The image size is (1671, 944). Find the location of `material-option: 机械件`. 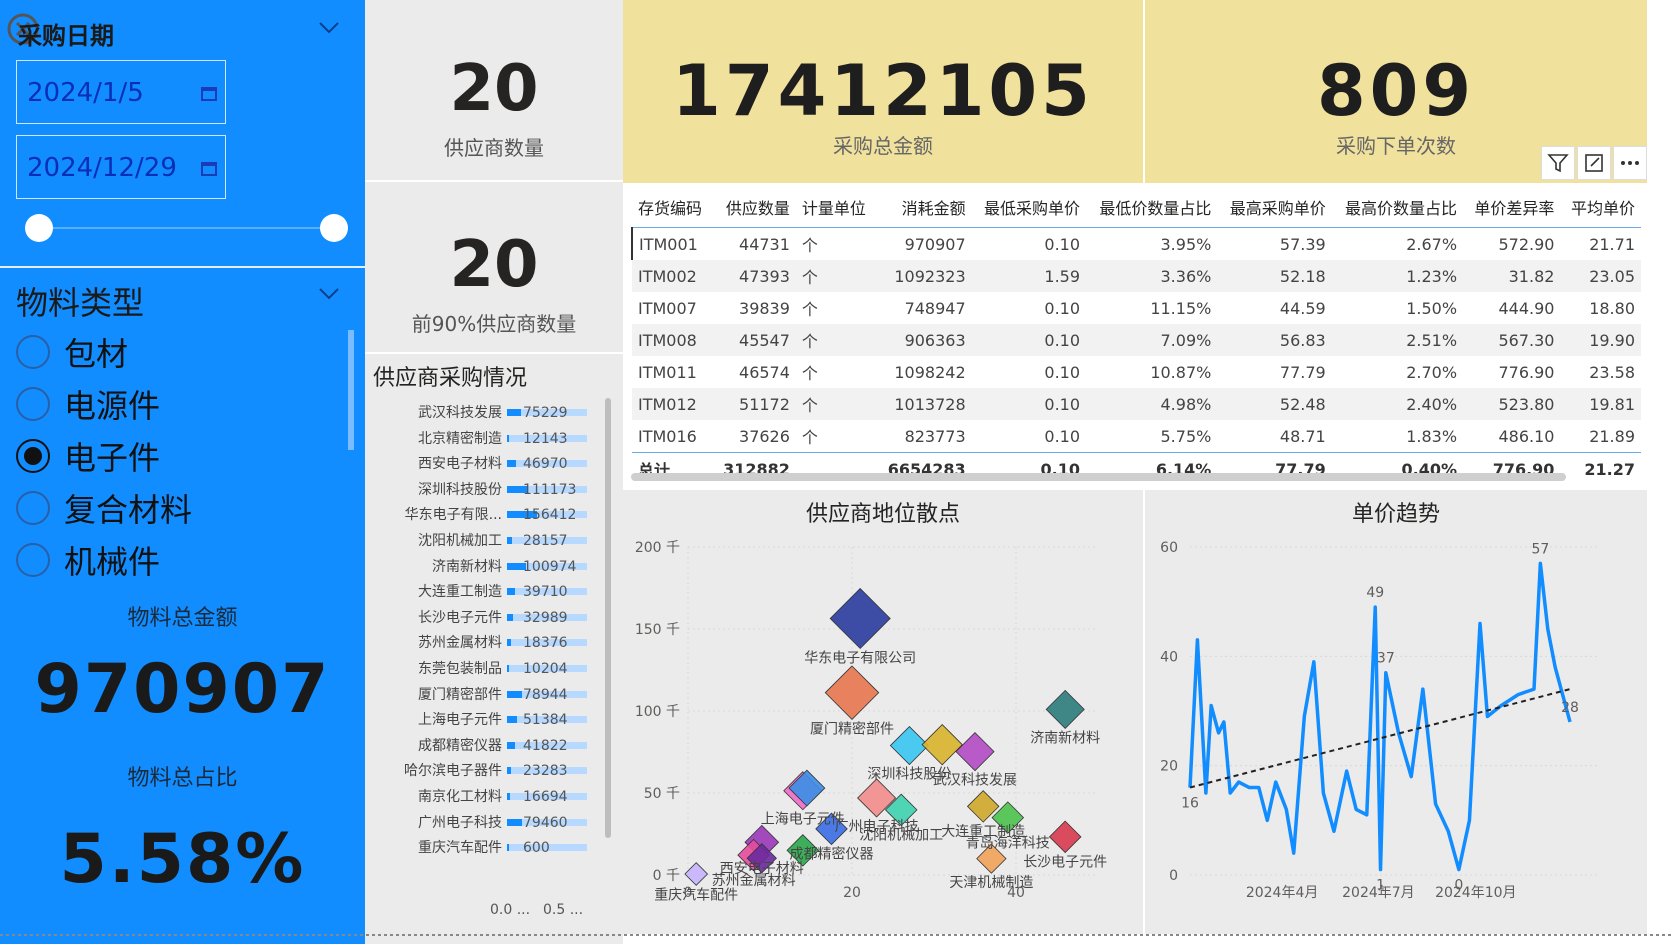

material-option: 机械件 is located at coordinates (88, 560).